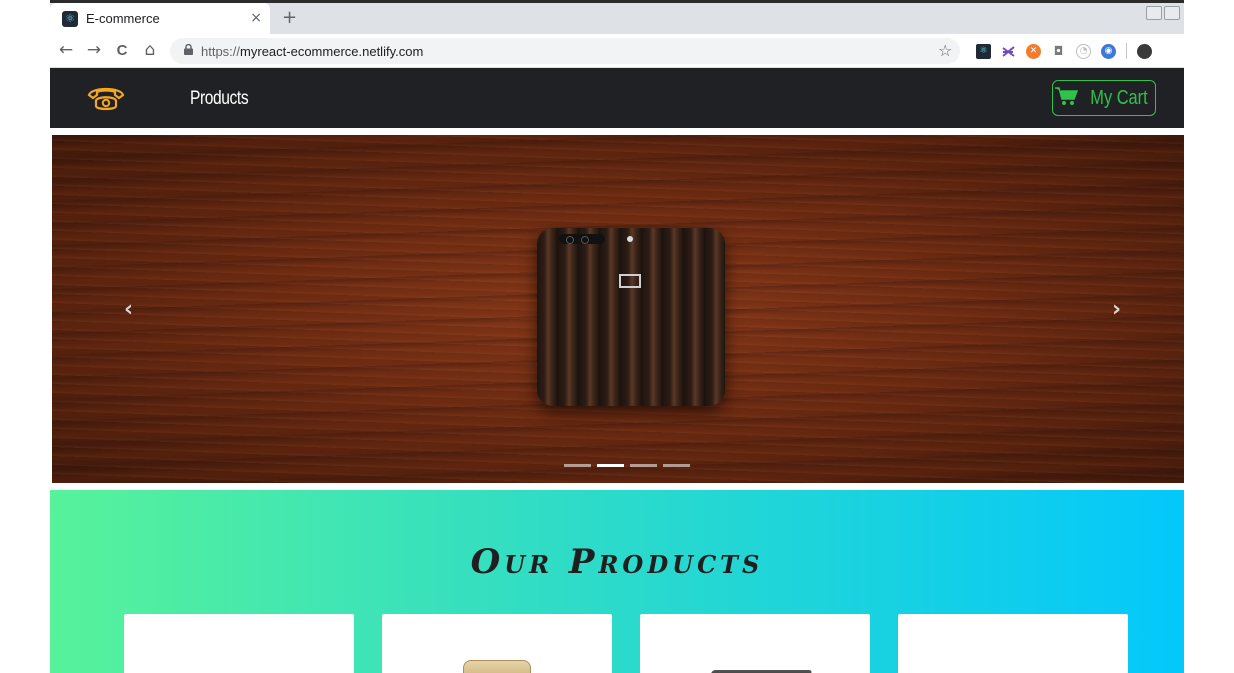 This screenshot has height=673, width=1234. I want to click on tab-title: E-commerce, so click(123, 18).